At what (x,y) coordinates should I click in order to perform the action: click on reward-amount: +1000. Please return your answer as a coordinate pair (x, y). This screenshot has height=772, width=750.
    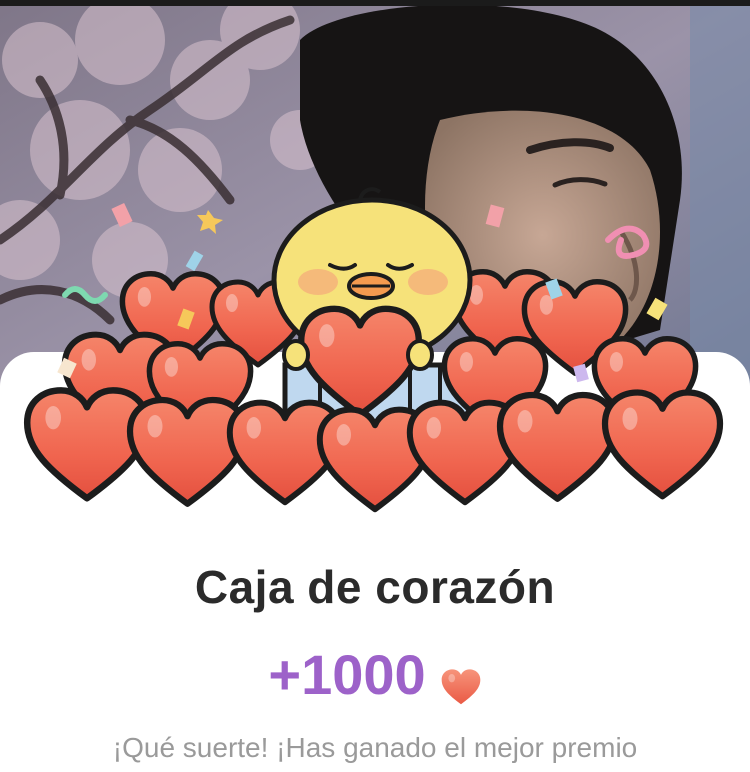
    Looking at the image, I should click on (347, 674).